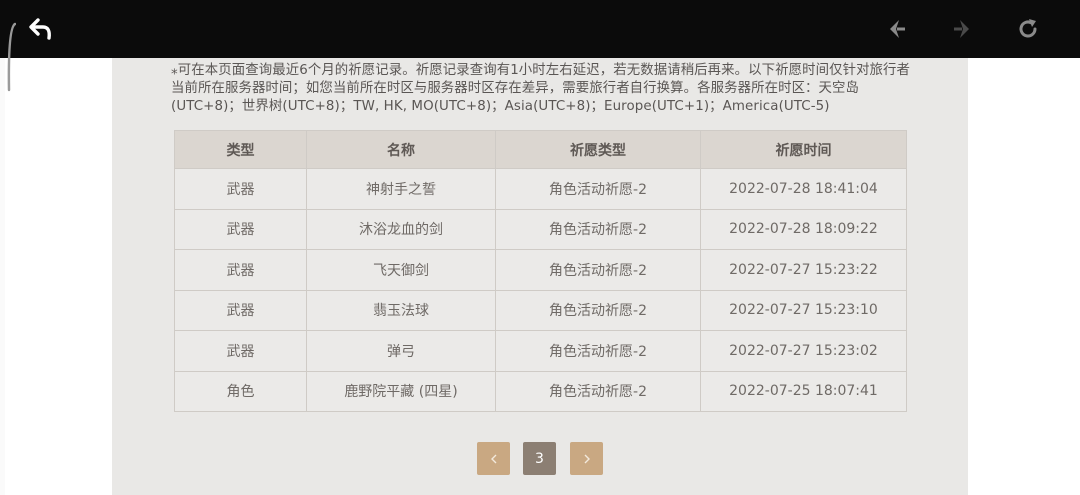 The image size is (1080, 495). Describe the element at coordinates (803, 351) in the screenshot. I see `cell-time: 2022-07-27 15:23:02` at that location.